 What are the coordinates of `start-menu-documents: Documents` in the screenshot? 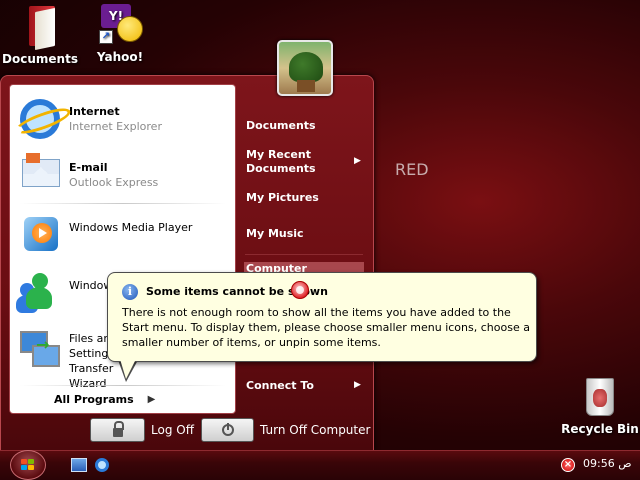 It's located at (281, 126).